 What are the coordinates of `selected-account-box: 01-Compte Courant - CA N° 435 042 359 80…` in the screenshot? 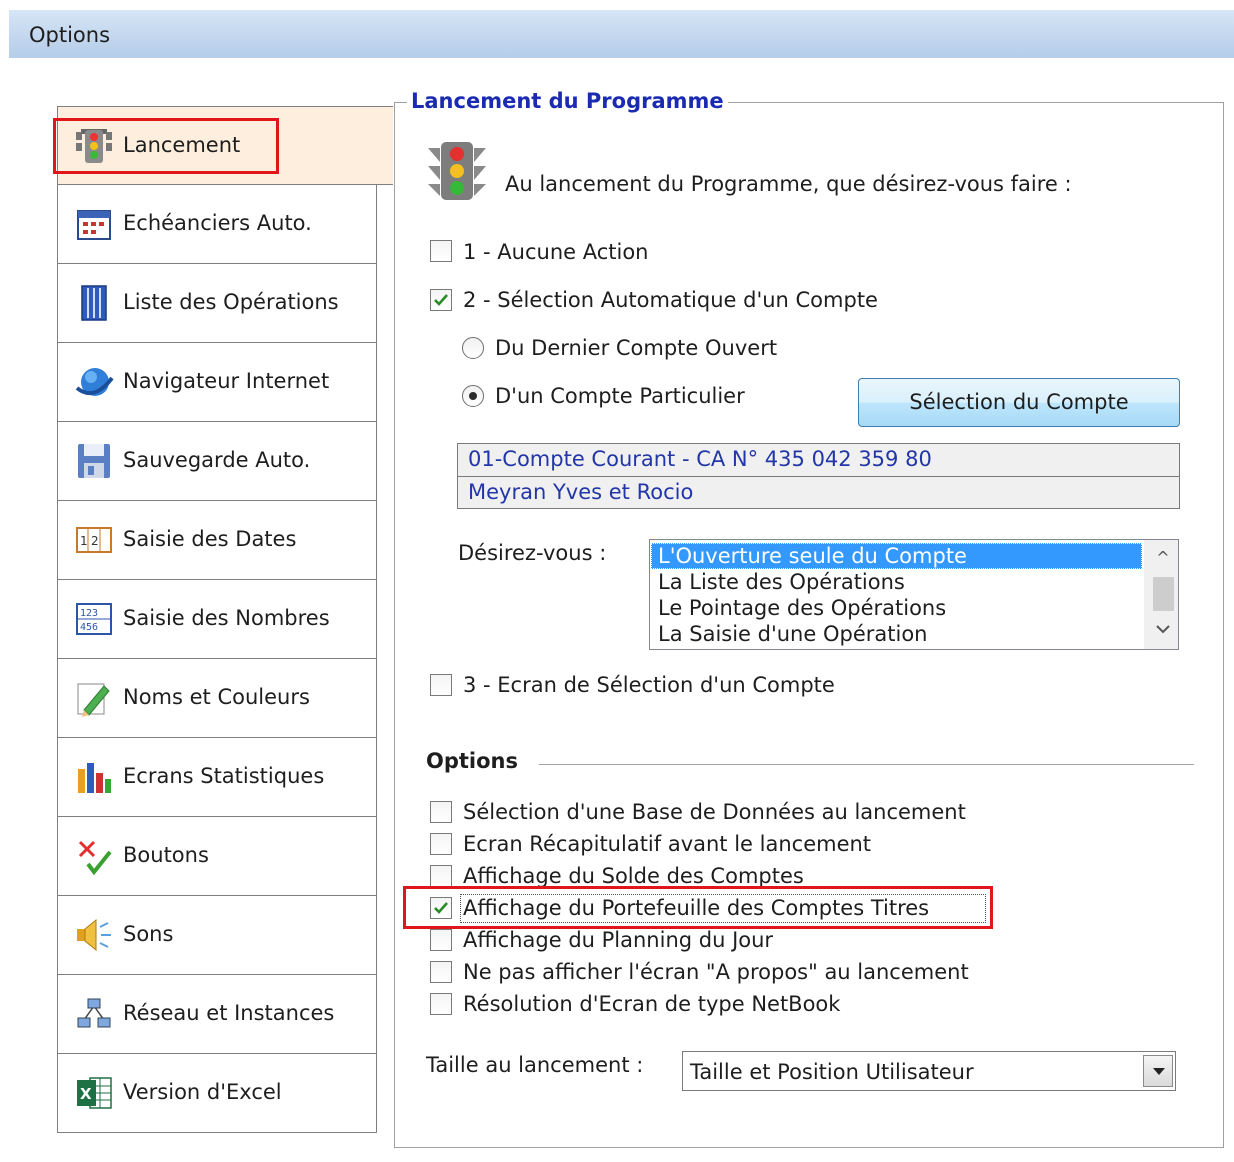 It's located at (818, 476).